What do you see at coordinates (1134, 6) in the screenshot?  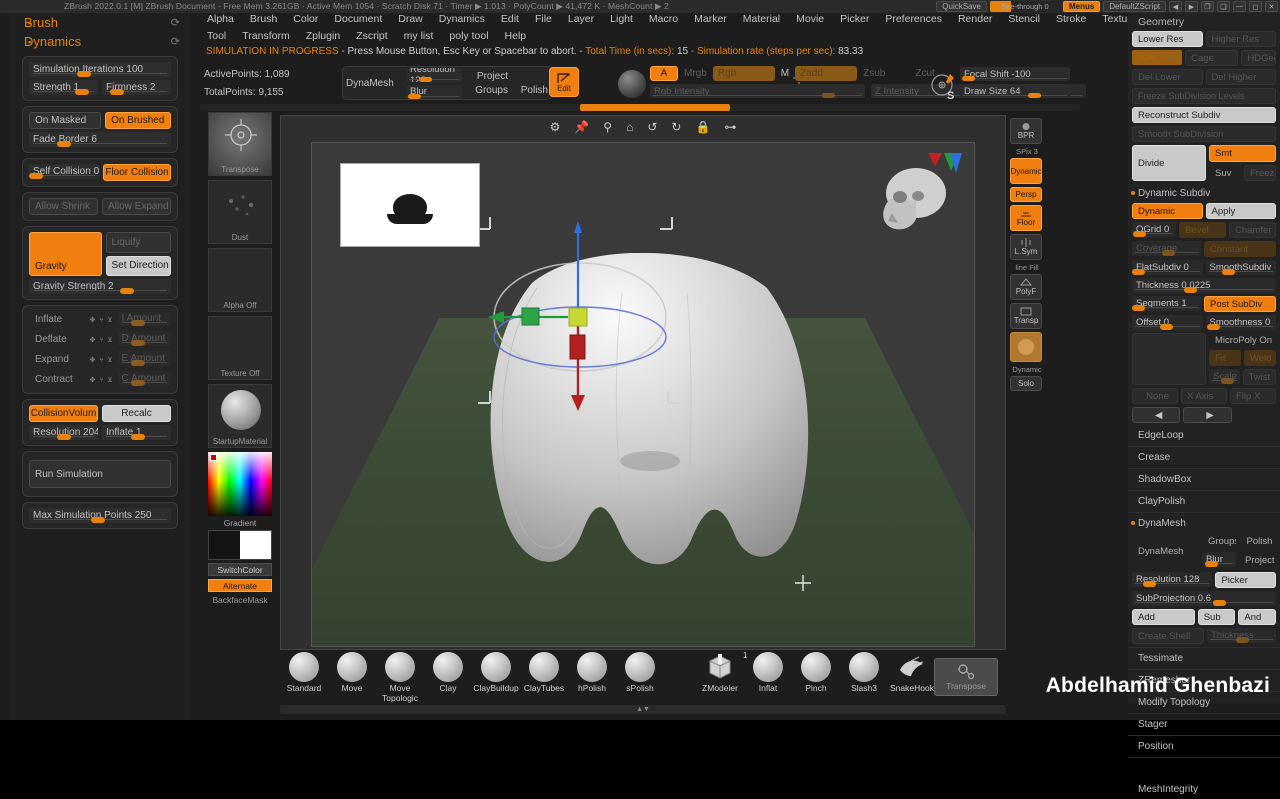 I see `zscript-button: DefaultZScript` at bounding box center [1134, 6].